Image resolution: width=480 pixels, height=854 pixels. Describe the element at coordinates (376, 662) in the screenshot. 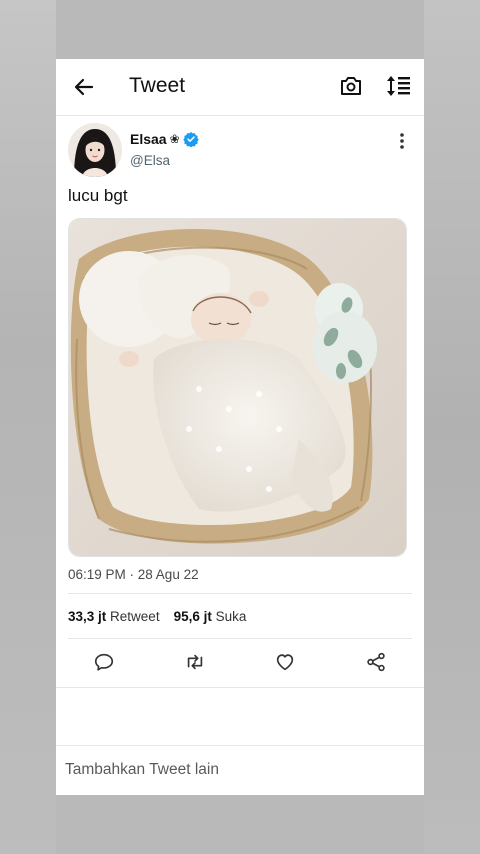

I see `share-icon` at that location.